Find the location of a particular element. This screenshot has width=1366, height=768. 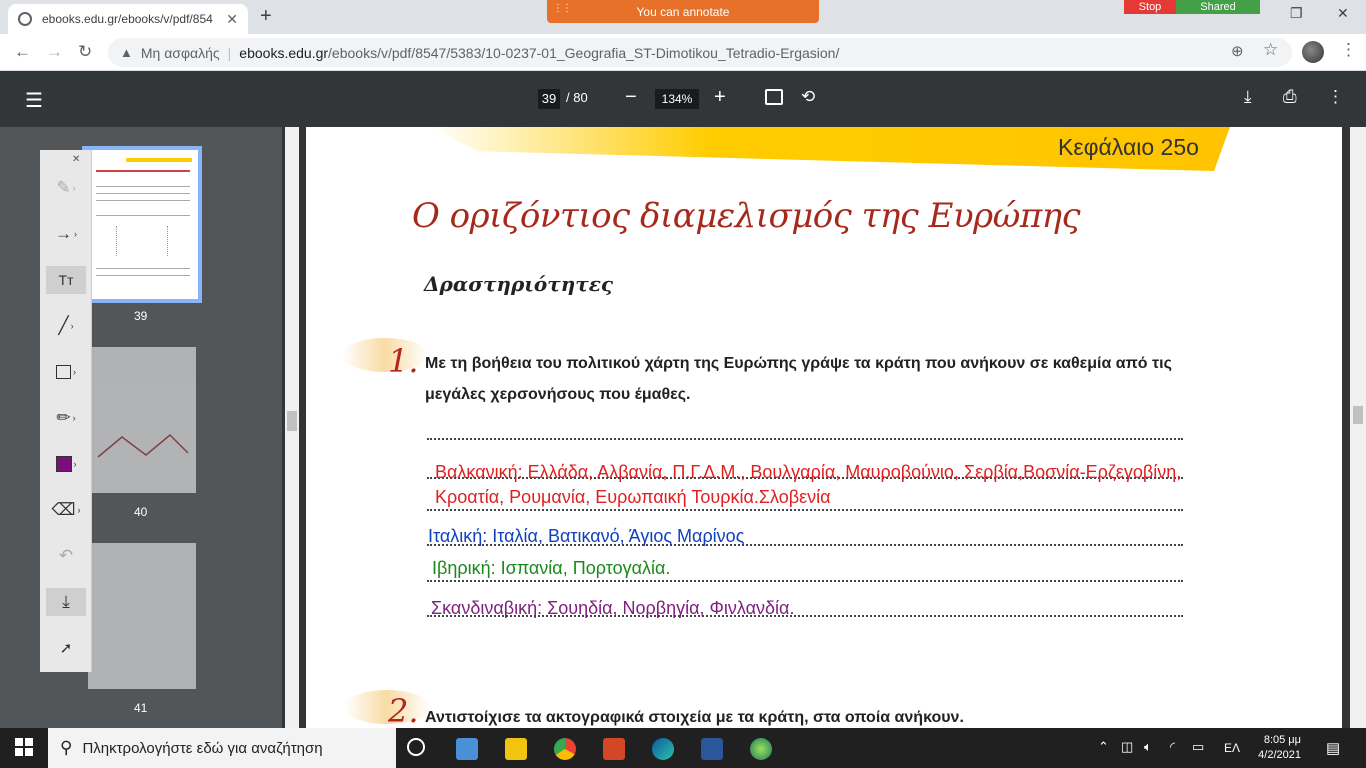

battery-icon: ▭ is located at coordinates (1198, 747).